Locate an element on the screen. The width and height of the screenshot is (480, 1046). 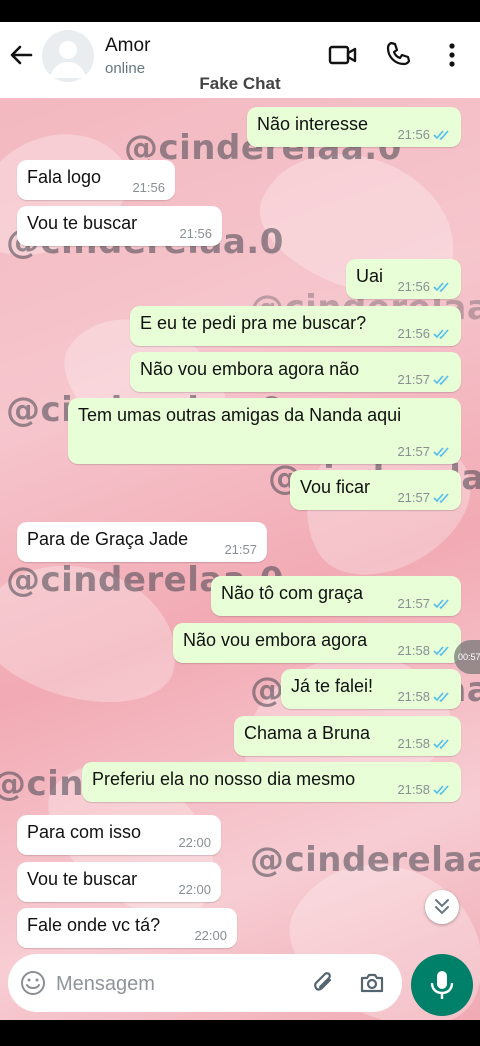
chevron-double-down-icon is located at coordinates (442, 907).